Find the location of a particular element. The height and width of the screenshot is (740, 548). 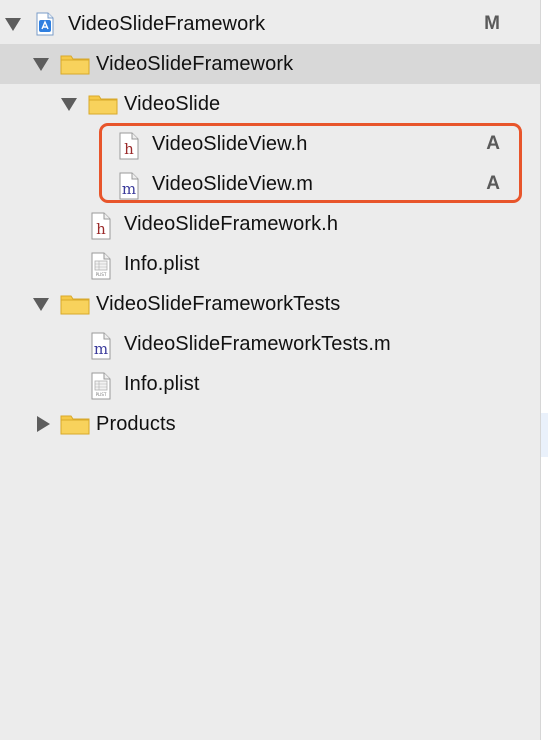

navigator-row-group-videoslideframework: VideoSlideFramework is located at coordinates (270, 64).